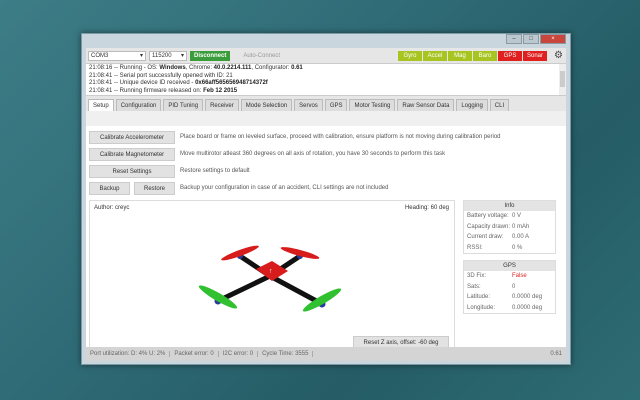  What do you see at coordinates (117, 55) in the screenshot?
I see `port-select: COM3 ▾` at bounding box center [117, 55].